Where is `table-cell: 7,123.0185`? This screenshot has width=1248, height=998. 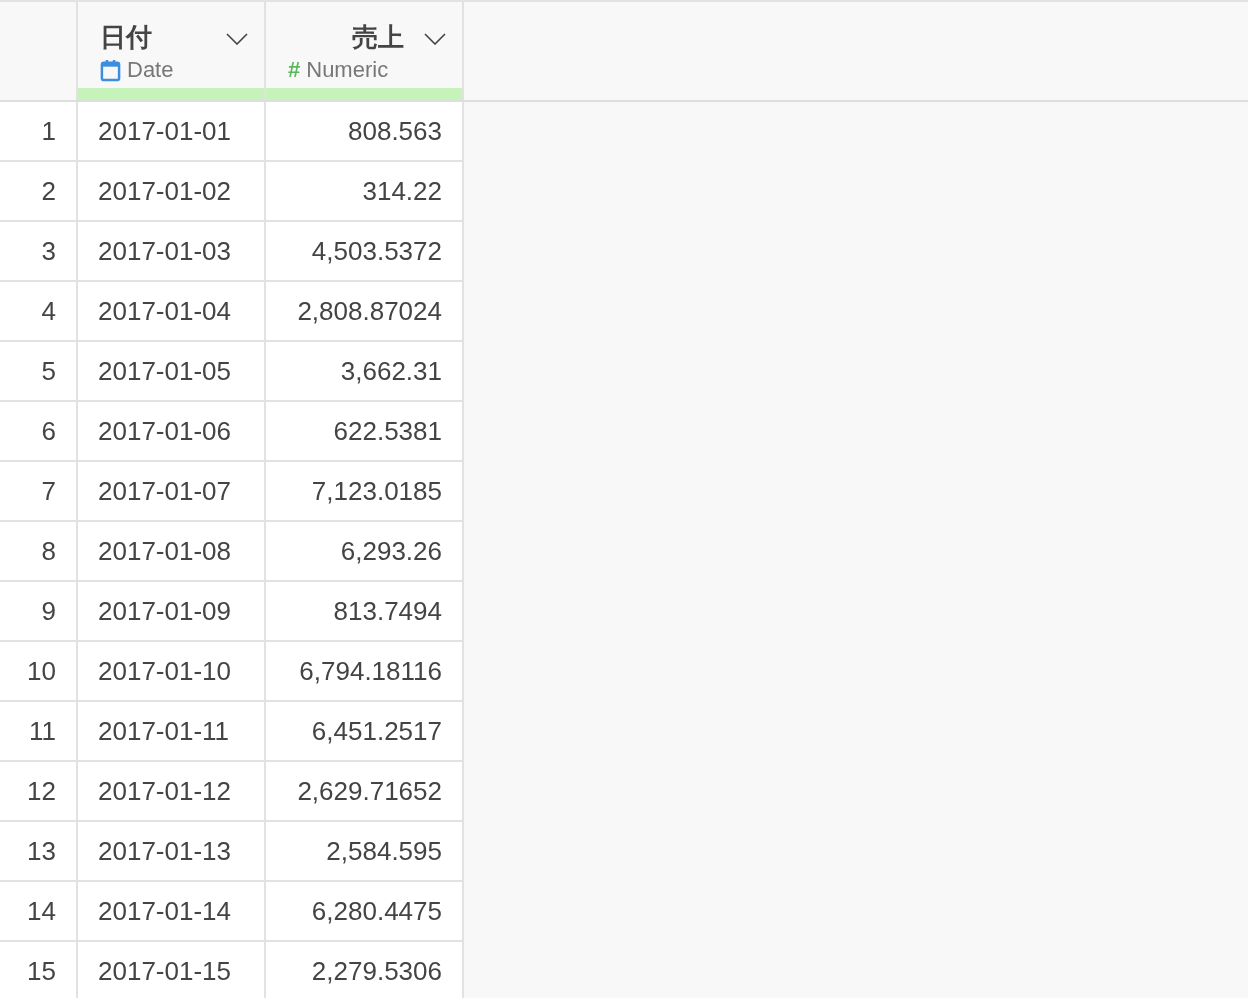
table-cell: 7,123.0185 is located at coordinates (365, 492).